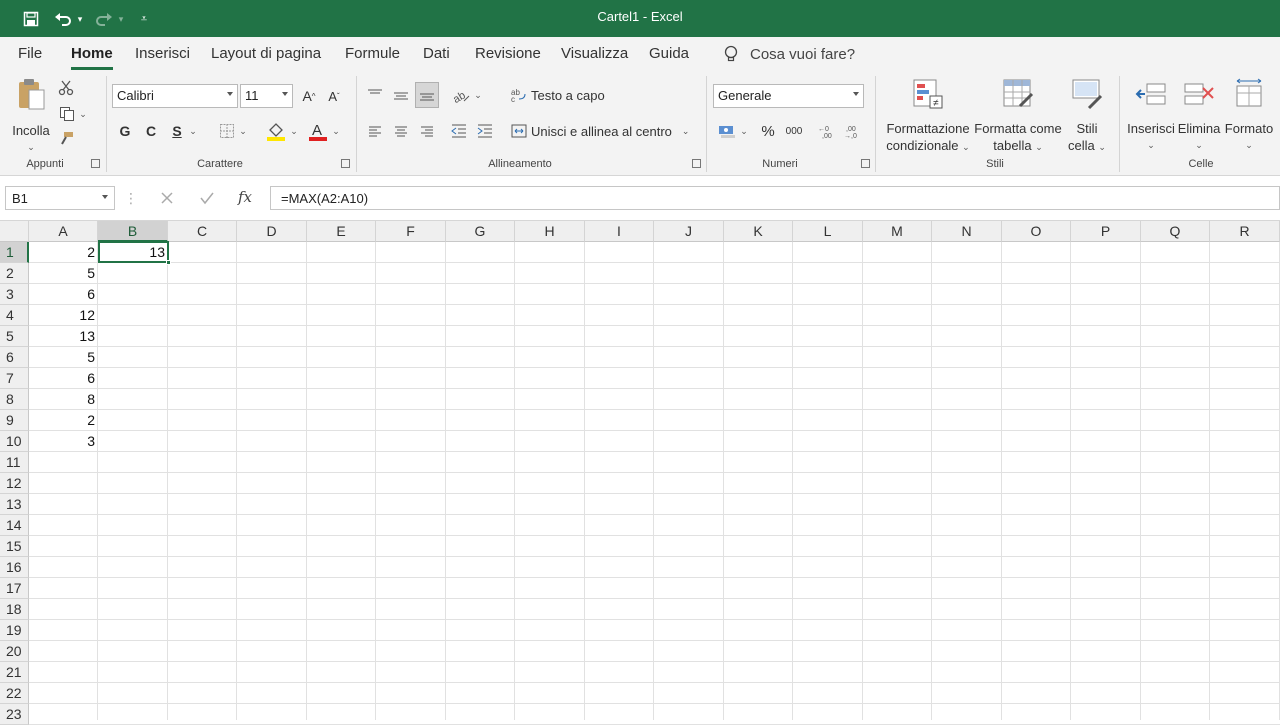 The width and height of the screenshot is (1280, 725). What do you see at coordinates (14, 441) in the screenshot?
I see `row-header-10: 10` at bounding box center [14, 441].